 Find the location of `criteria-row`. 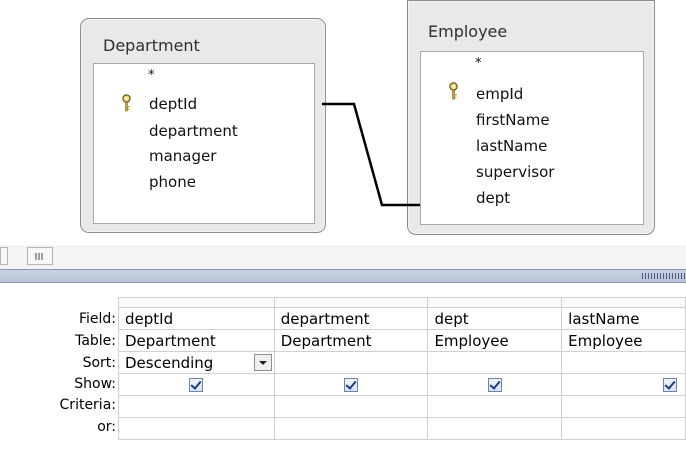

criteria-row is located at coordinates (402, 406).